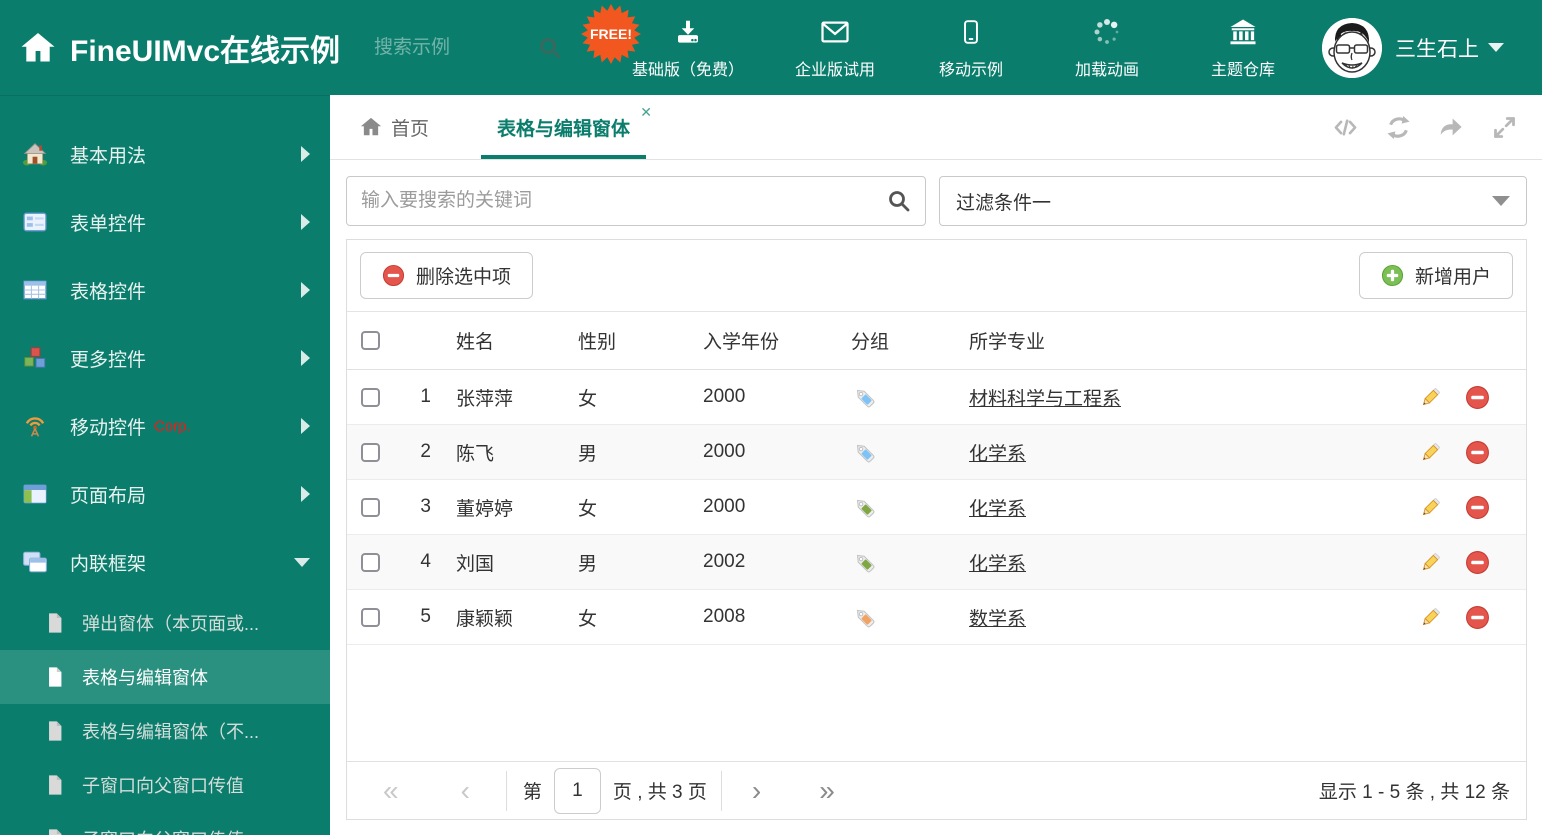 The width and height of the screenshot is (1542, 835). What do you see at coordinates (165, 222) in the screenshot?
I see `sidebar-item-form-controls: 表单控件` at bounding box center [165, 222].